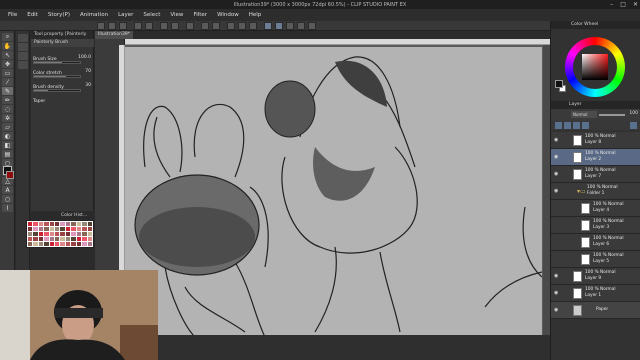 This screenshot has width=640, height=360. I want to click on lock-icon, so click(585, 125).